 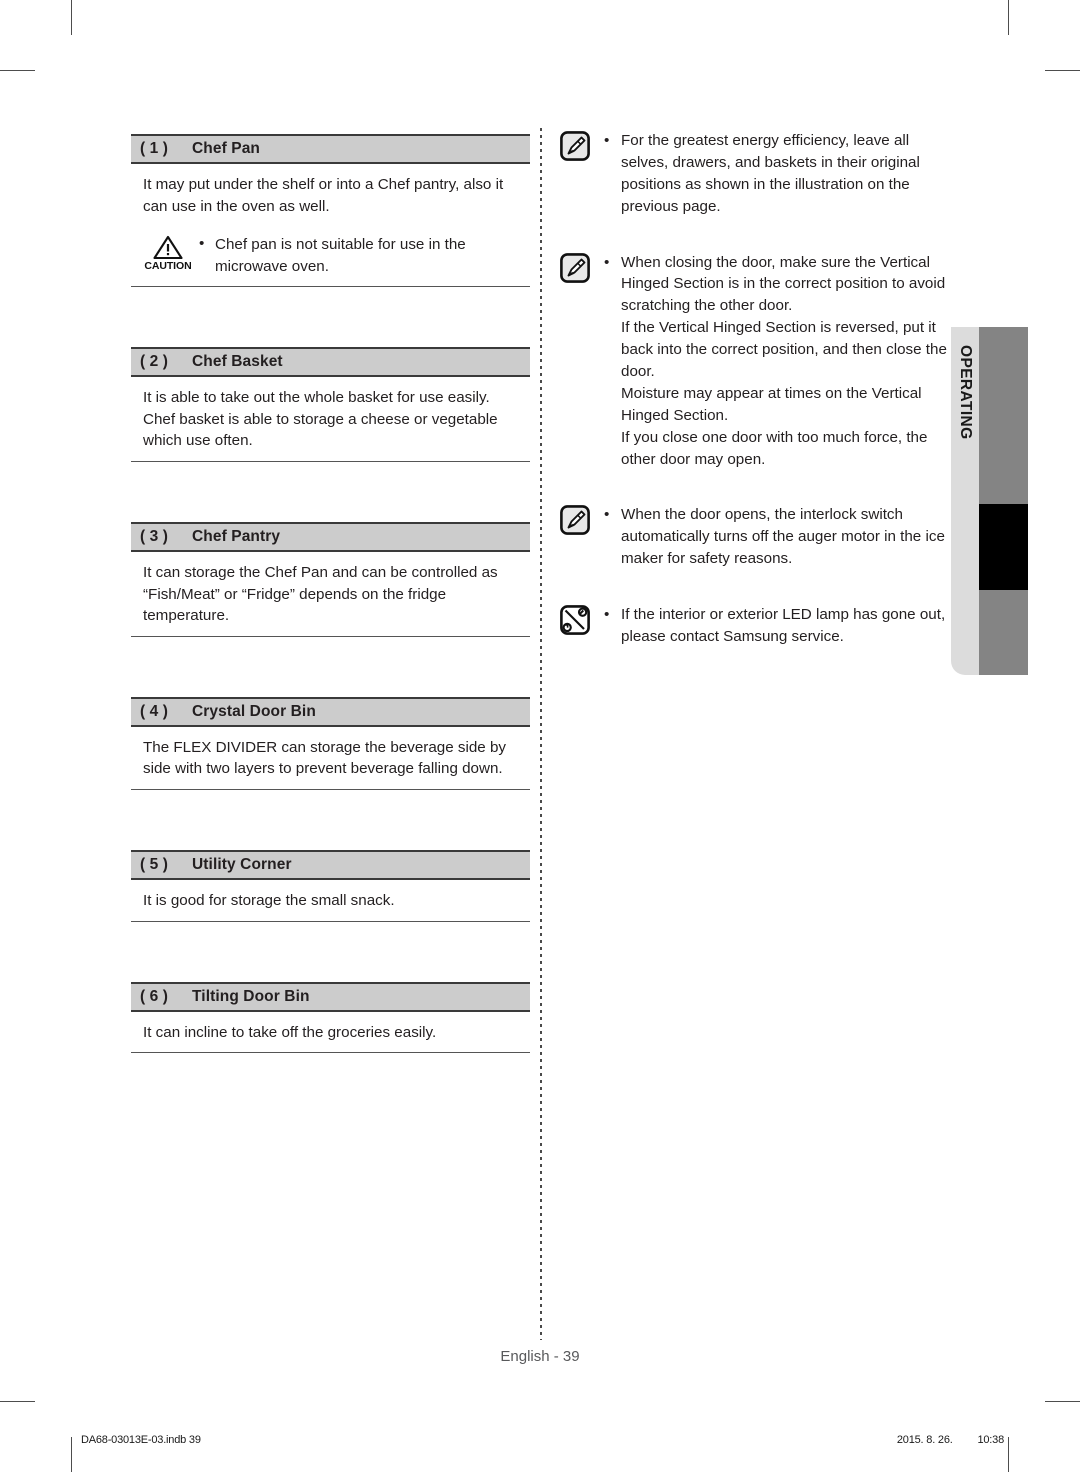 What do you see at coordinates (254, 711) in the screenshot?
I see `section-title: Crystal Door Bin` at bounding box center [254, 711].